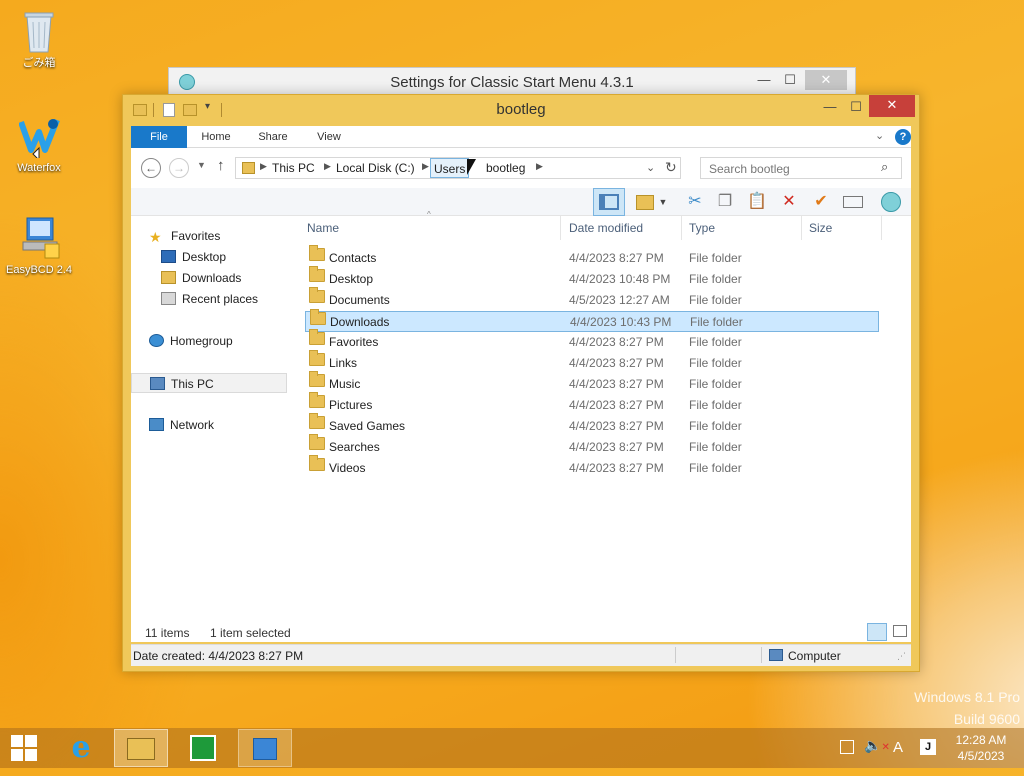 The height and width of the screenshot is (776, 1024). Describe the element at coordinates (592, 446) in the screenshot. I see `file-row: Searches 4/4/2023 8:27 PM File folder` at that location.